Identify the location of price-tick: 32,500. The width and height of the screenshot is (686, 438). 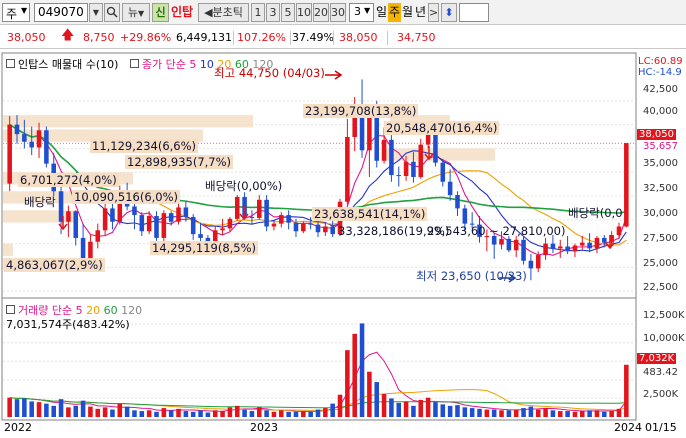
(660, 188).